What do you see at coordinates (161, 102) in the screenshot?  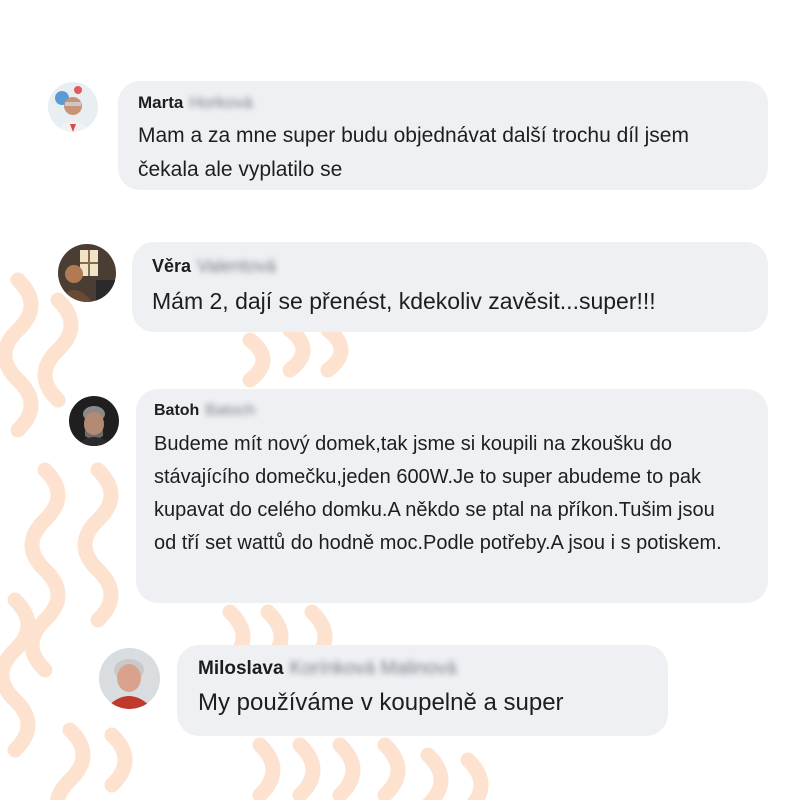 I see `author-first-name: Marta` at bounding box center [161, 102].